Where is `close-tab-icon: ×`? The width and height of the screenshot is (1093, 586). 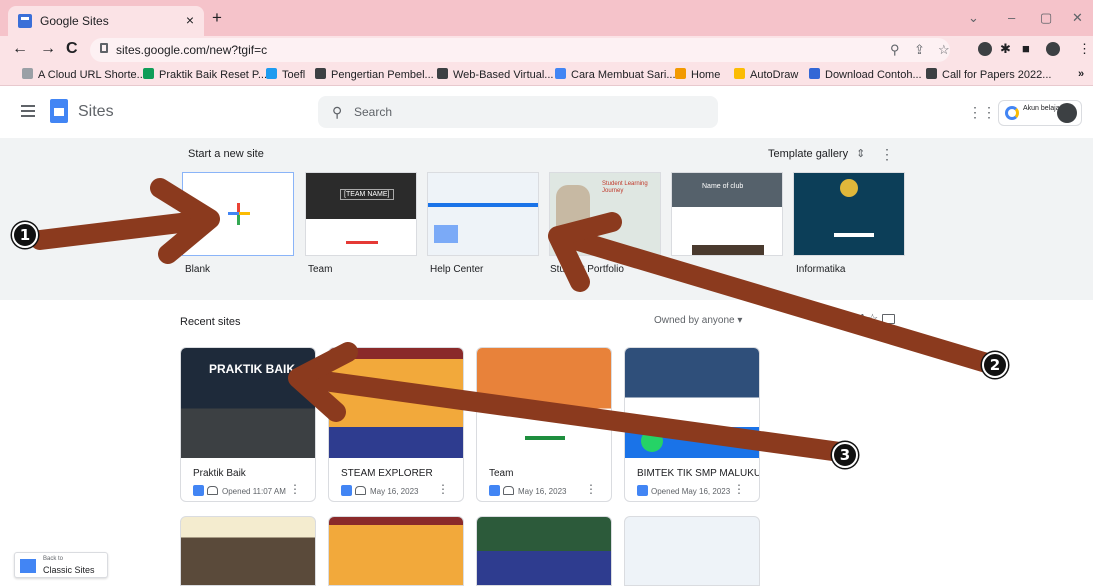 close-tab-icon: × is located at coordinates (190, 20).